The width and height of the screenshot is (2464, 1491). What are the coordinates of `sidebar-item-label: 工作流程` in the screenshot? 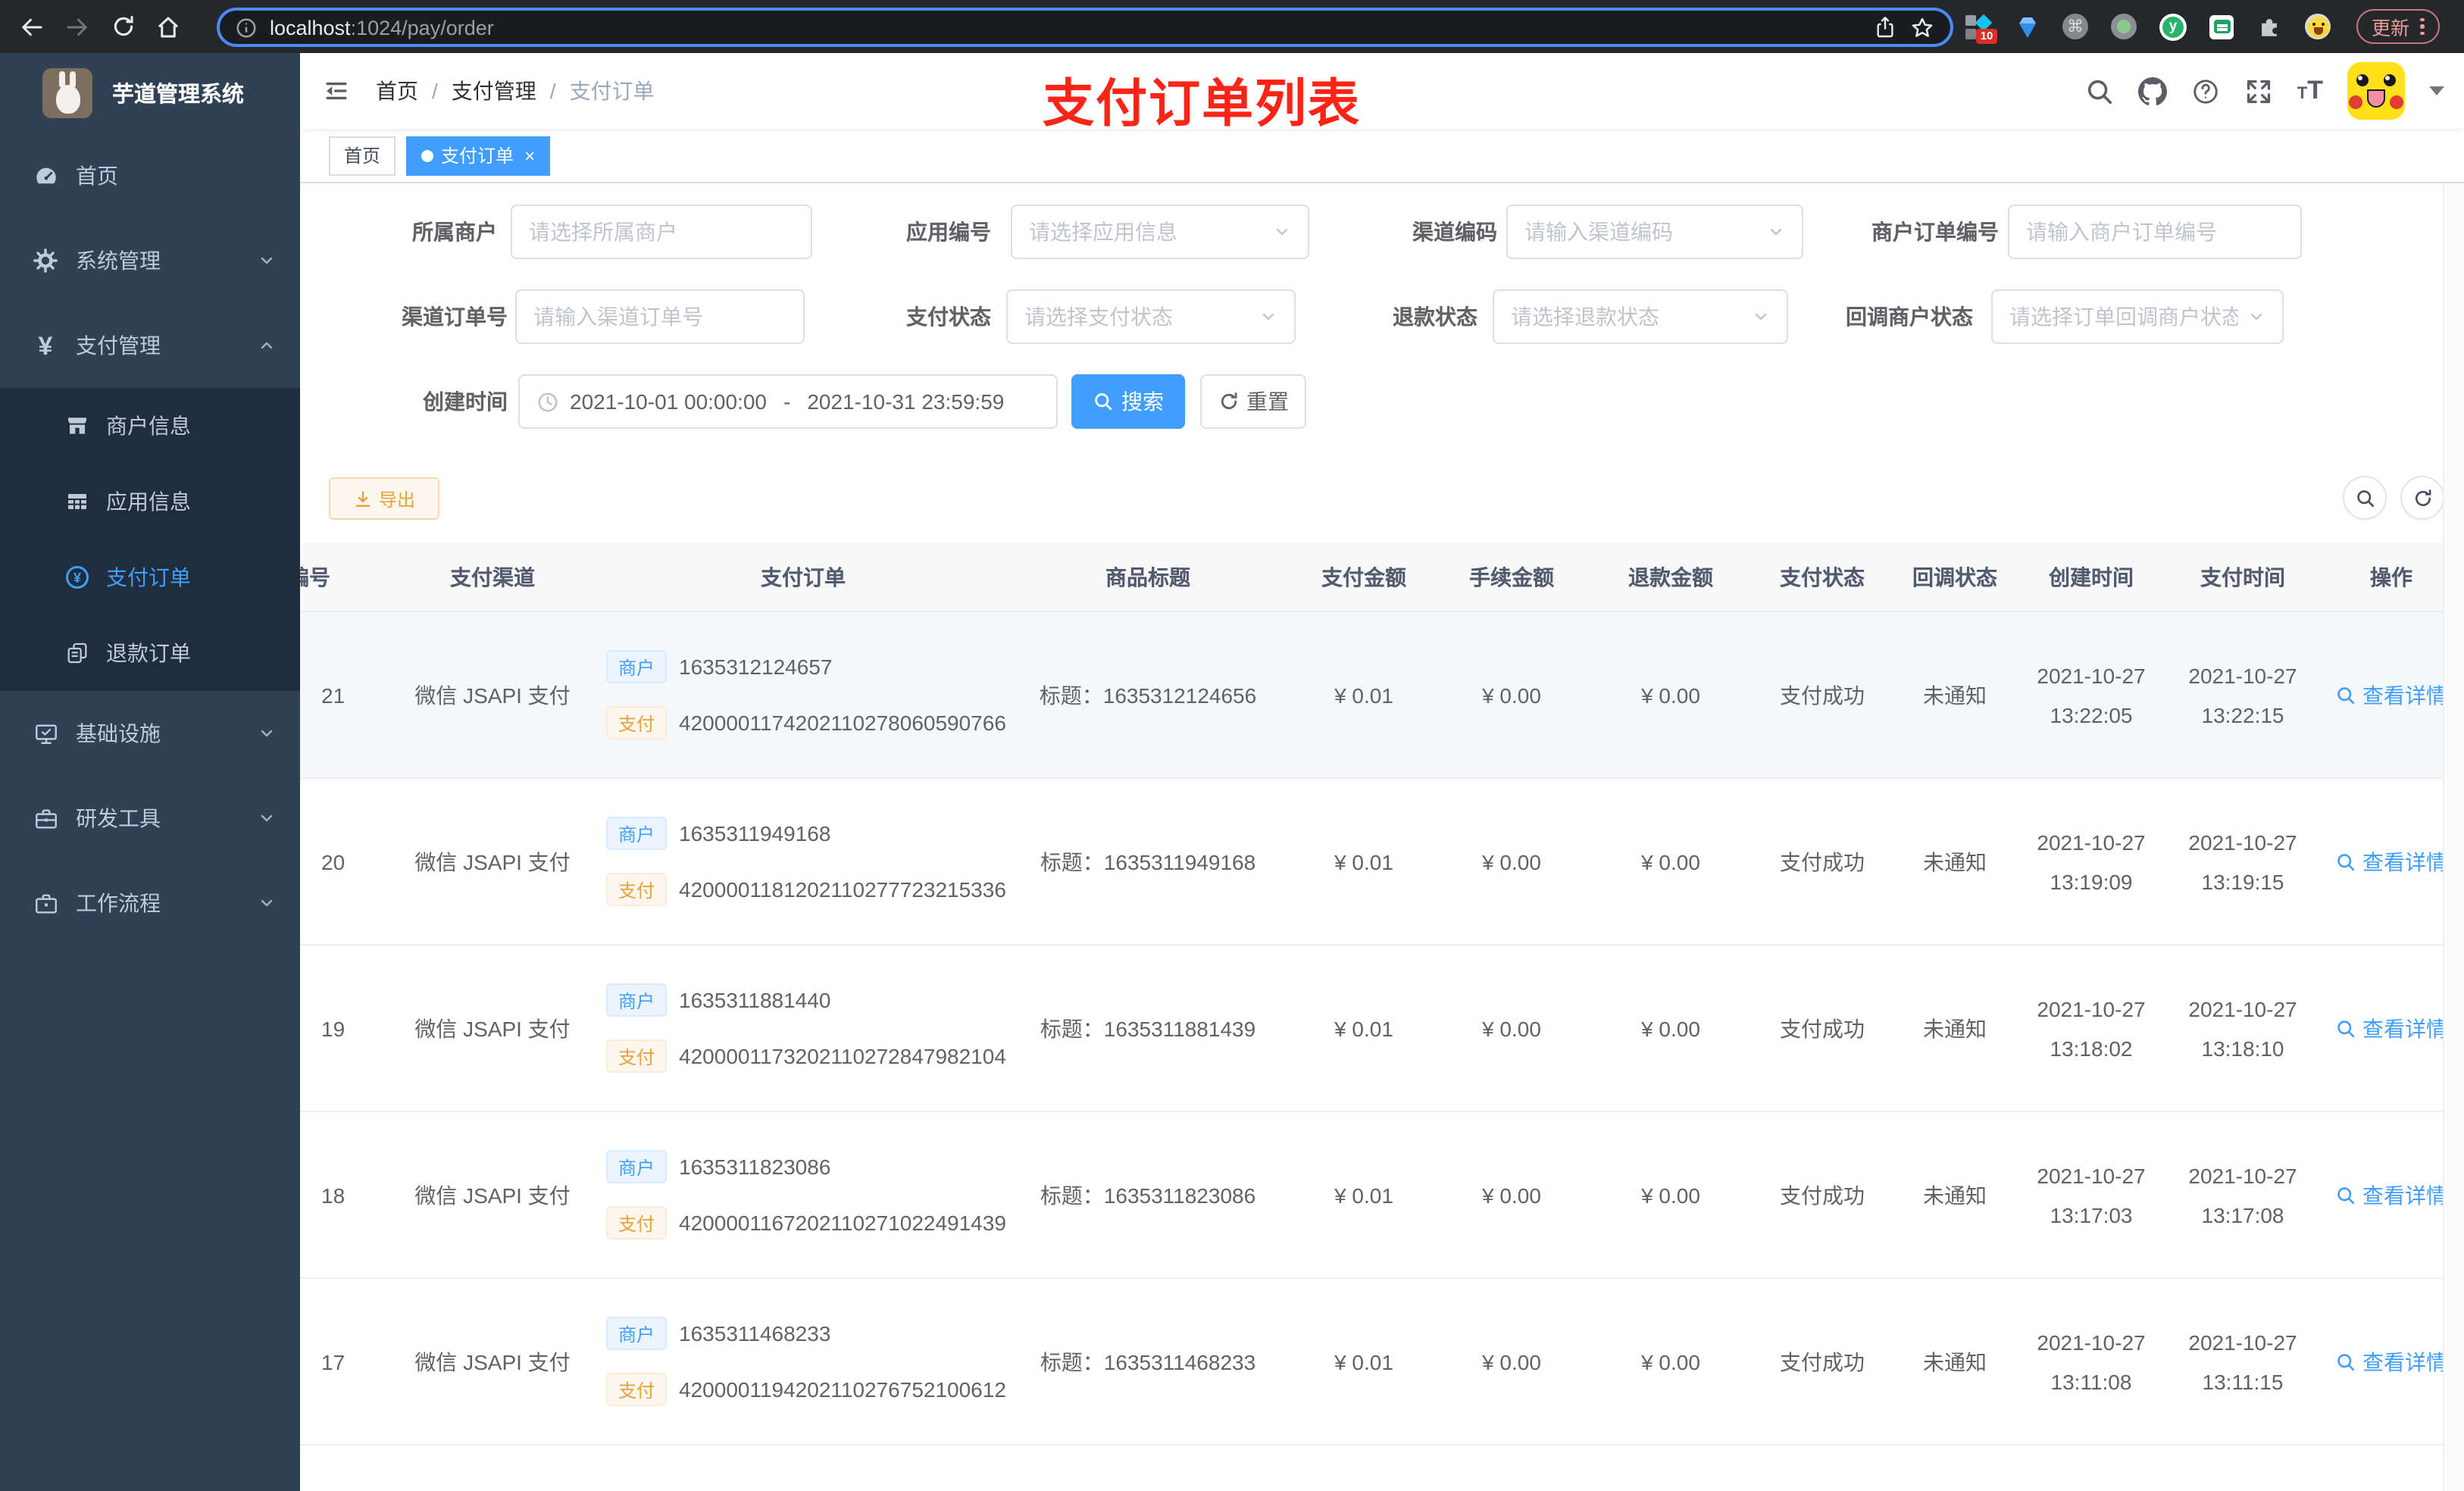 It's located at (118, 903).